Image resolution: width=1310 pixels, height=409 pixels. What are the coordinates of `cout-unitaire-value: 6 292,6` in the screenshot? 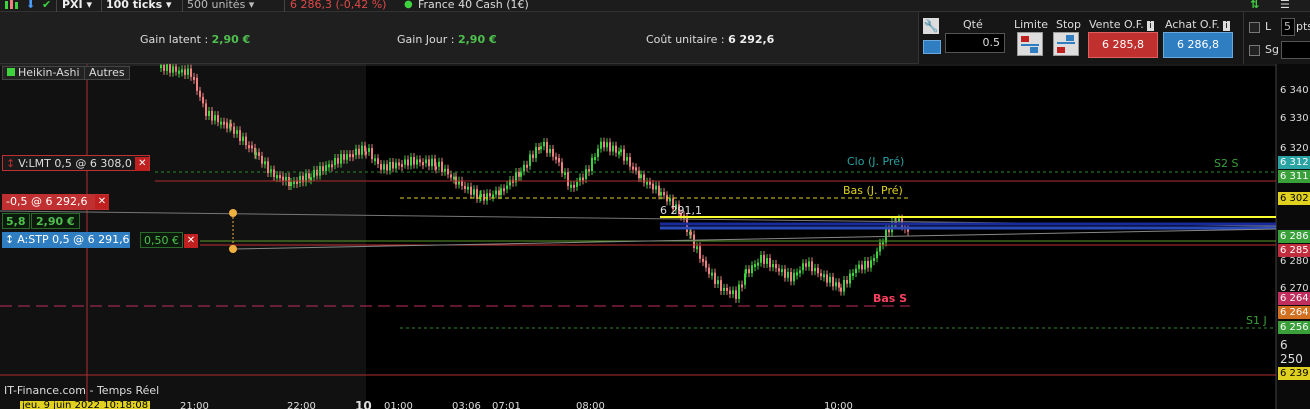 It's located at (751, 39).